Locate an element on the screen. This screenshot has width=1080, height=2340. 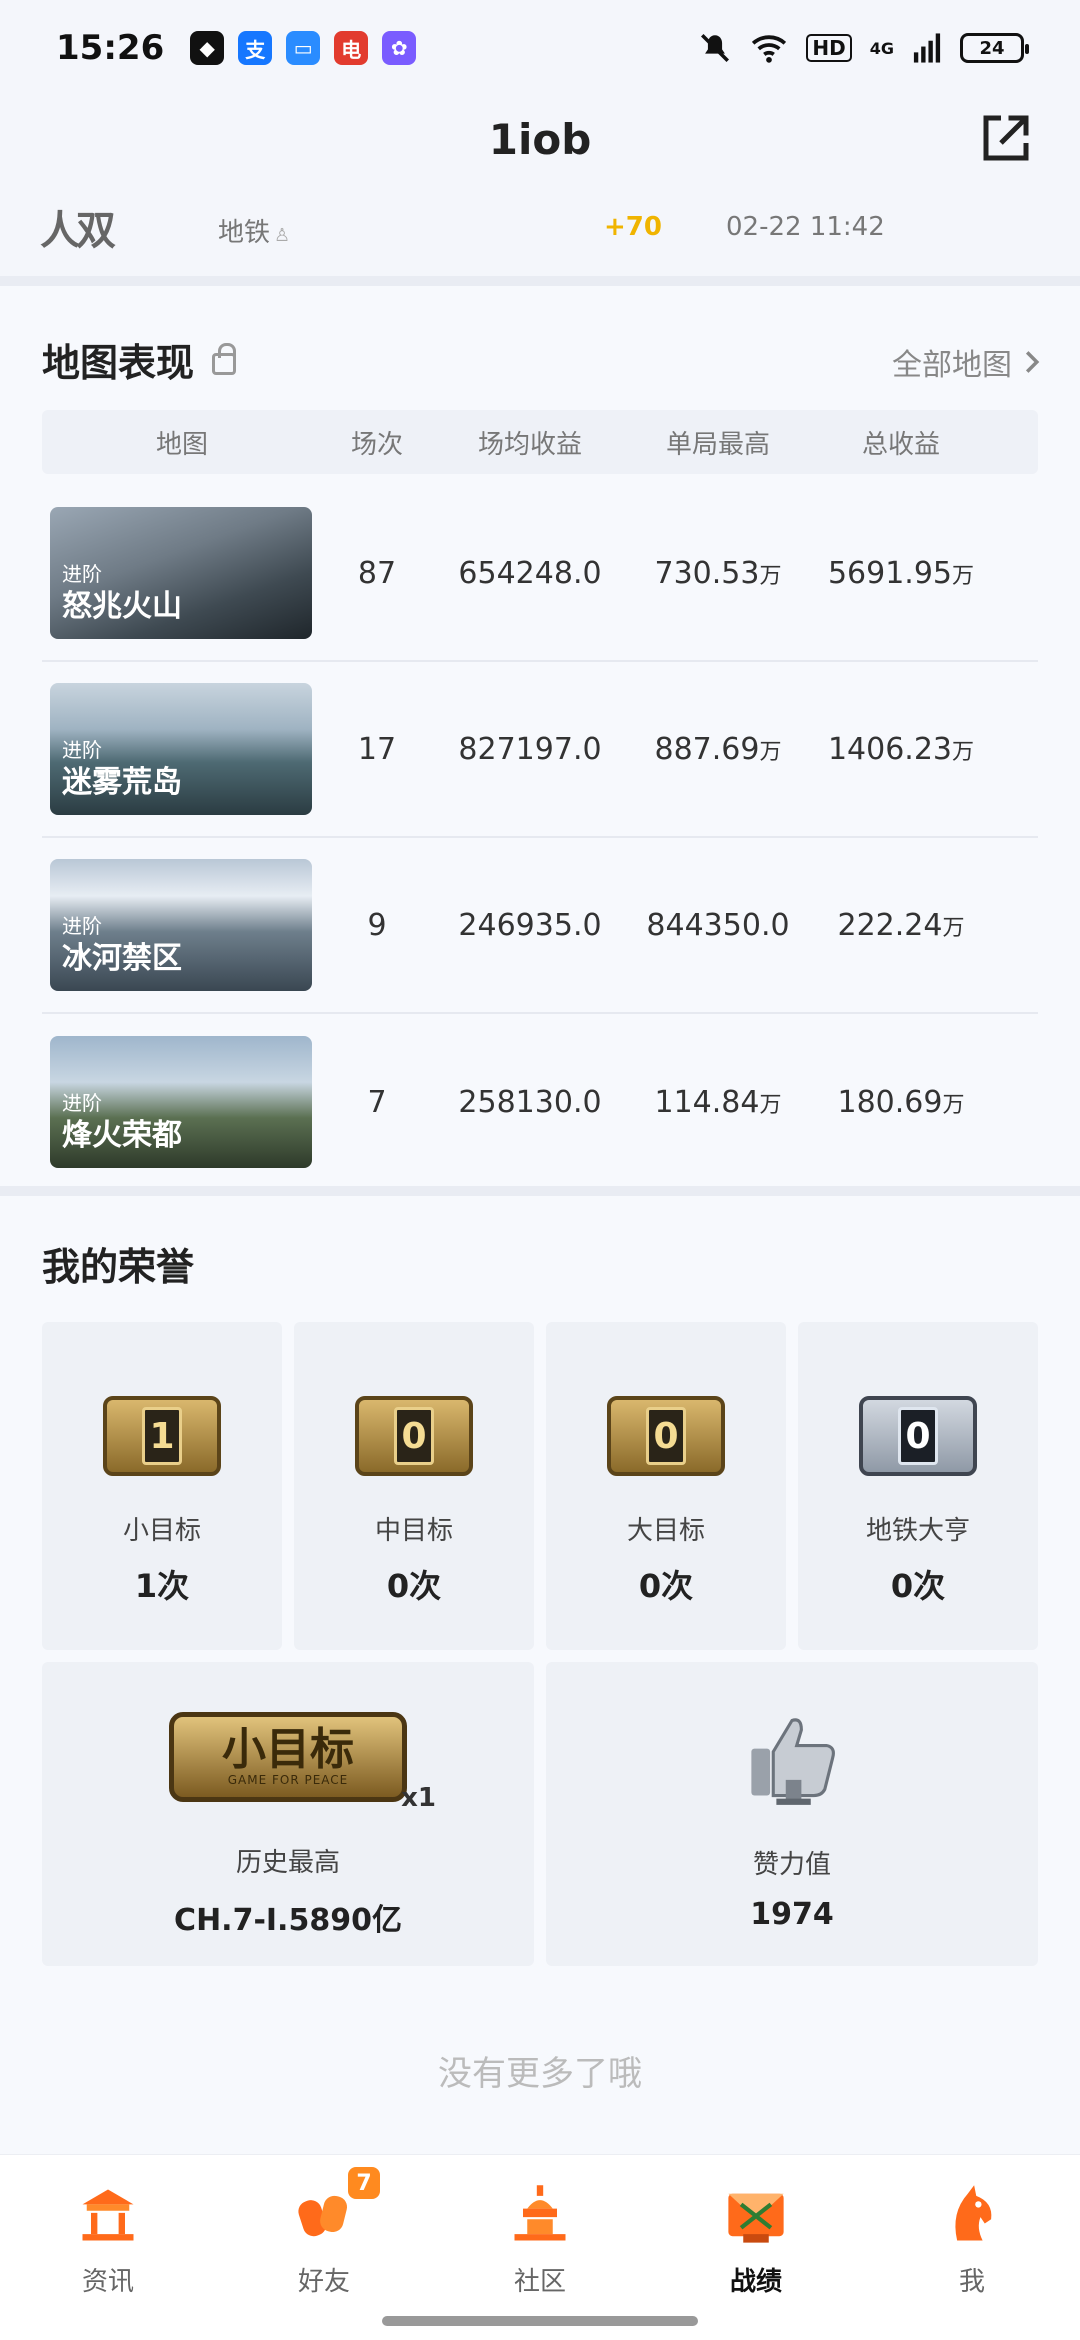
honor-count: 0次 is located at coordinates (918, 1586).